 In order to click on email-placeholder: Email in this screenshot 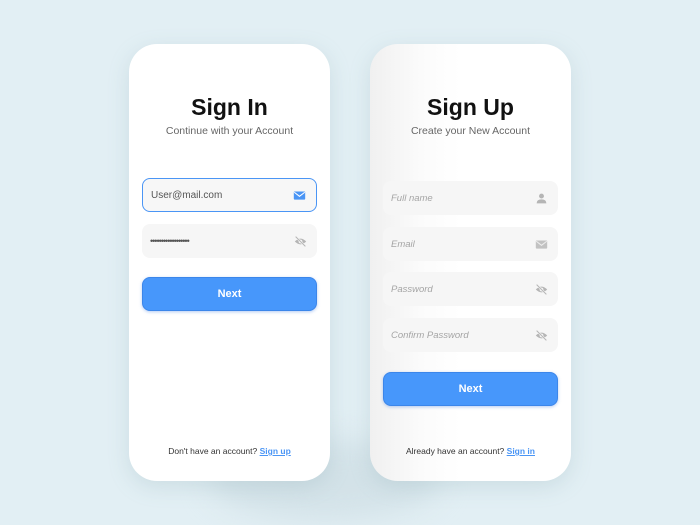, I will do `click(403, 244)`.